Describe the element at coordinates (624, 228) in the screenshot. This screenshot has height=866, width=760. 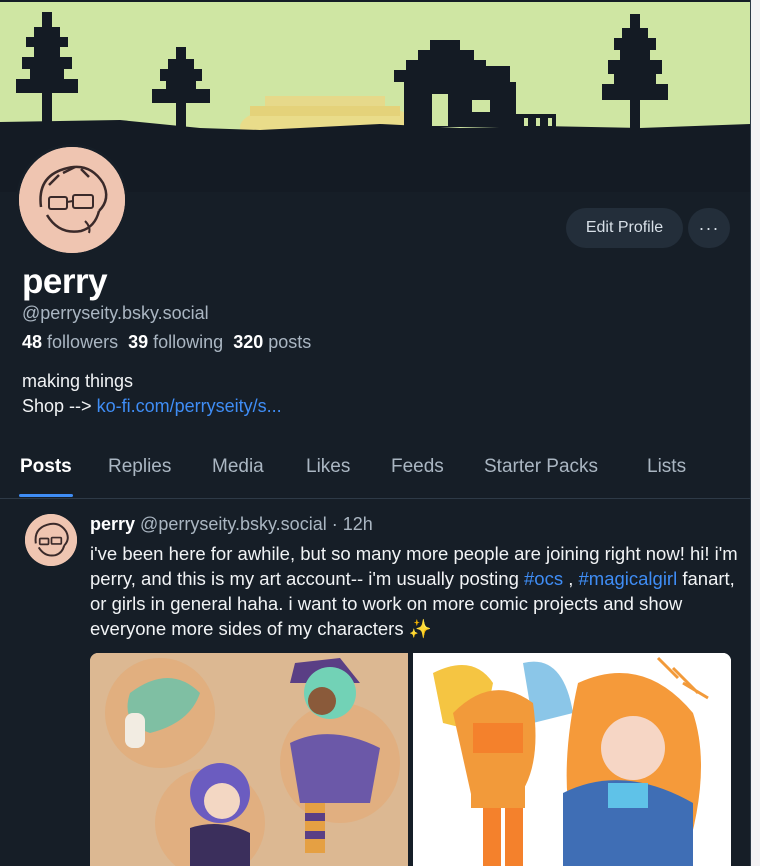
I see `edit-profile-button: Edit Profile` at that location.